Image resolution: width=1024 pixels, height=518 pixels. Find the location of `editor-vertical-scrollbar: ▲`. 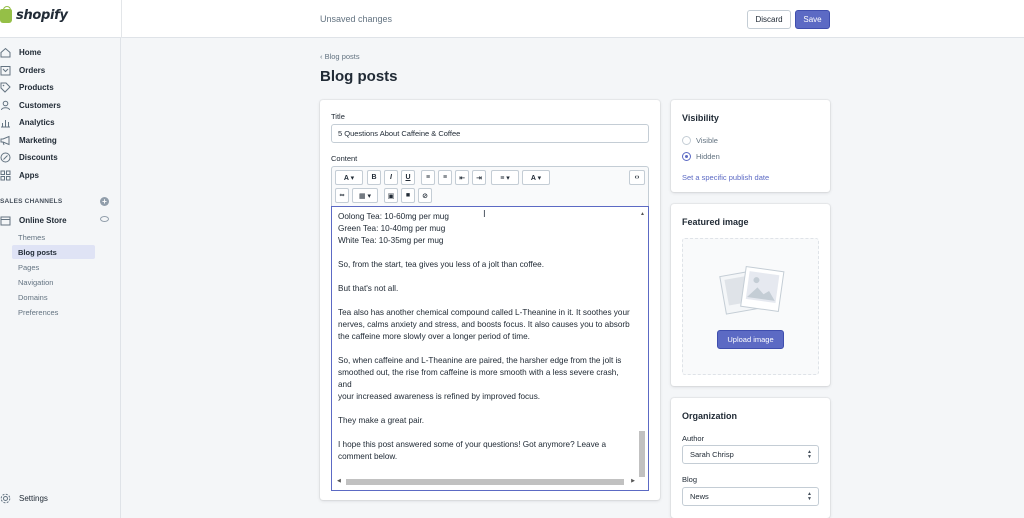

editor-vertical-scrollbar: ▲ is located at coordinates (642, 344).